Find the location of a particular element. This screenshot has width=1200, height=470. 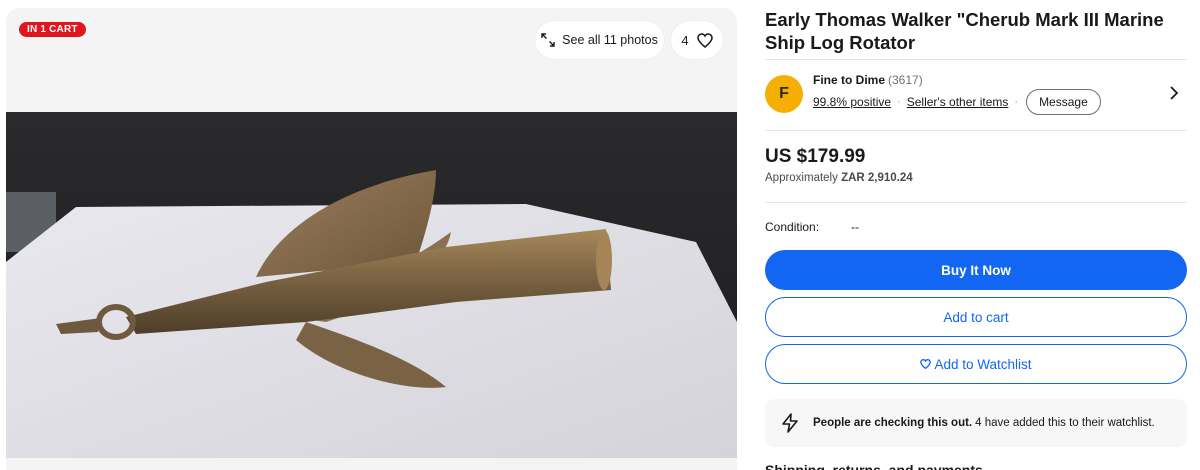

divider is located at coordinates (976, 202).